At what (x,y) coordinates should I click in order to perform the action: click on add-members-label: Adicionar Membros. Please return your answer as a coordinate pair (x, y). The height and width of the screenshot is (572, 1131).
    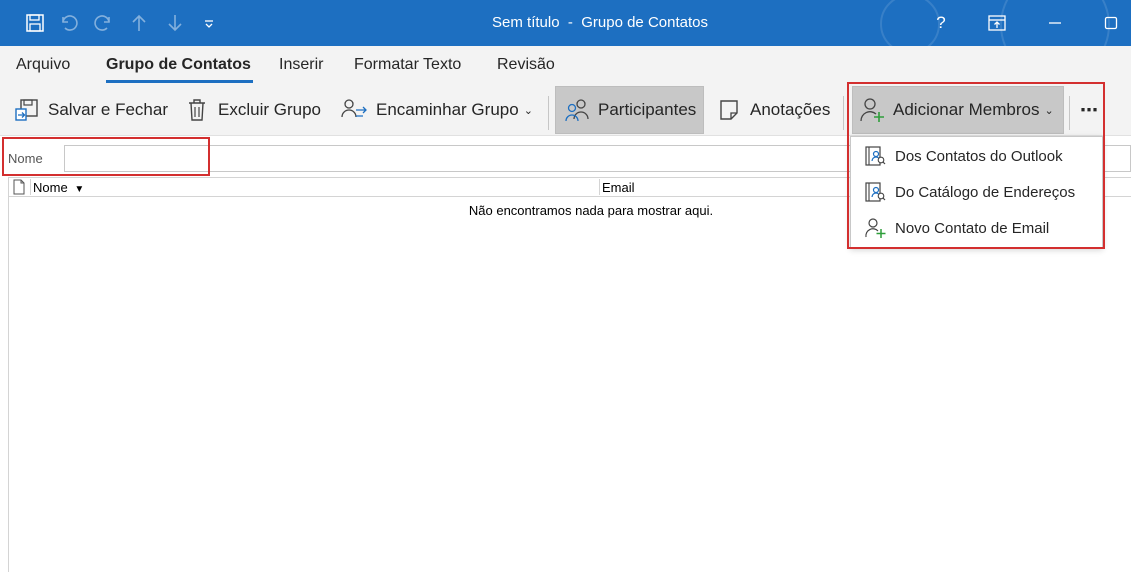
    Looking at the image, I should click on (966, 109).